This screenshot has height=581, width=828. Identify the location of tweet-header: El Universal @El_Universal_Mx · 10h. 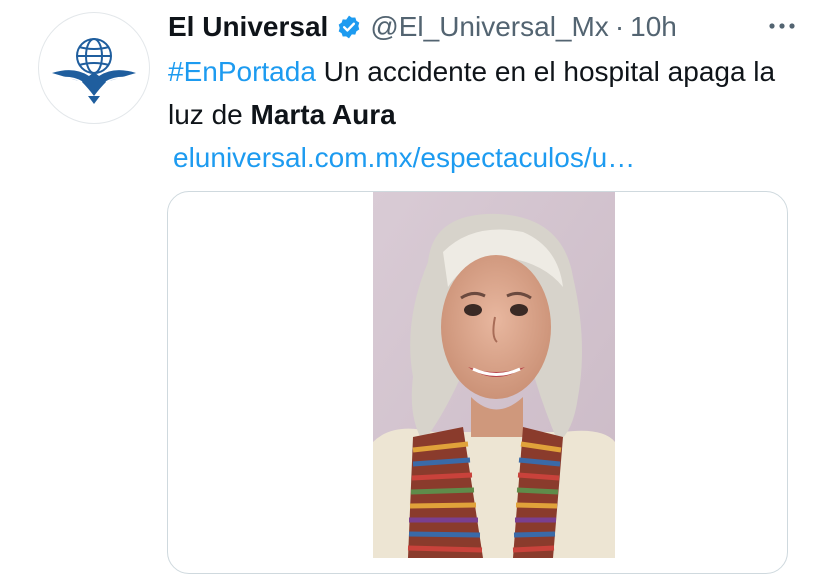
(422, 27).